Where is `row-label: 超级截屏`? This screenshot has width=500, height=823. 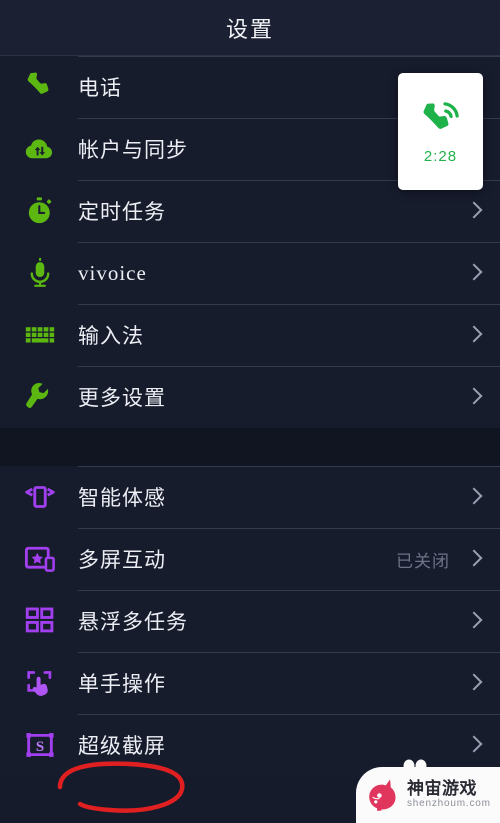
row-label: 超级截屏 is located at coordinates (122, 746).